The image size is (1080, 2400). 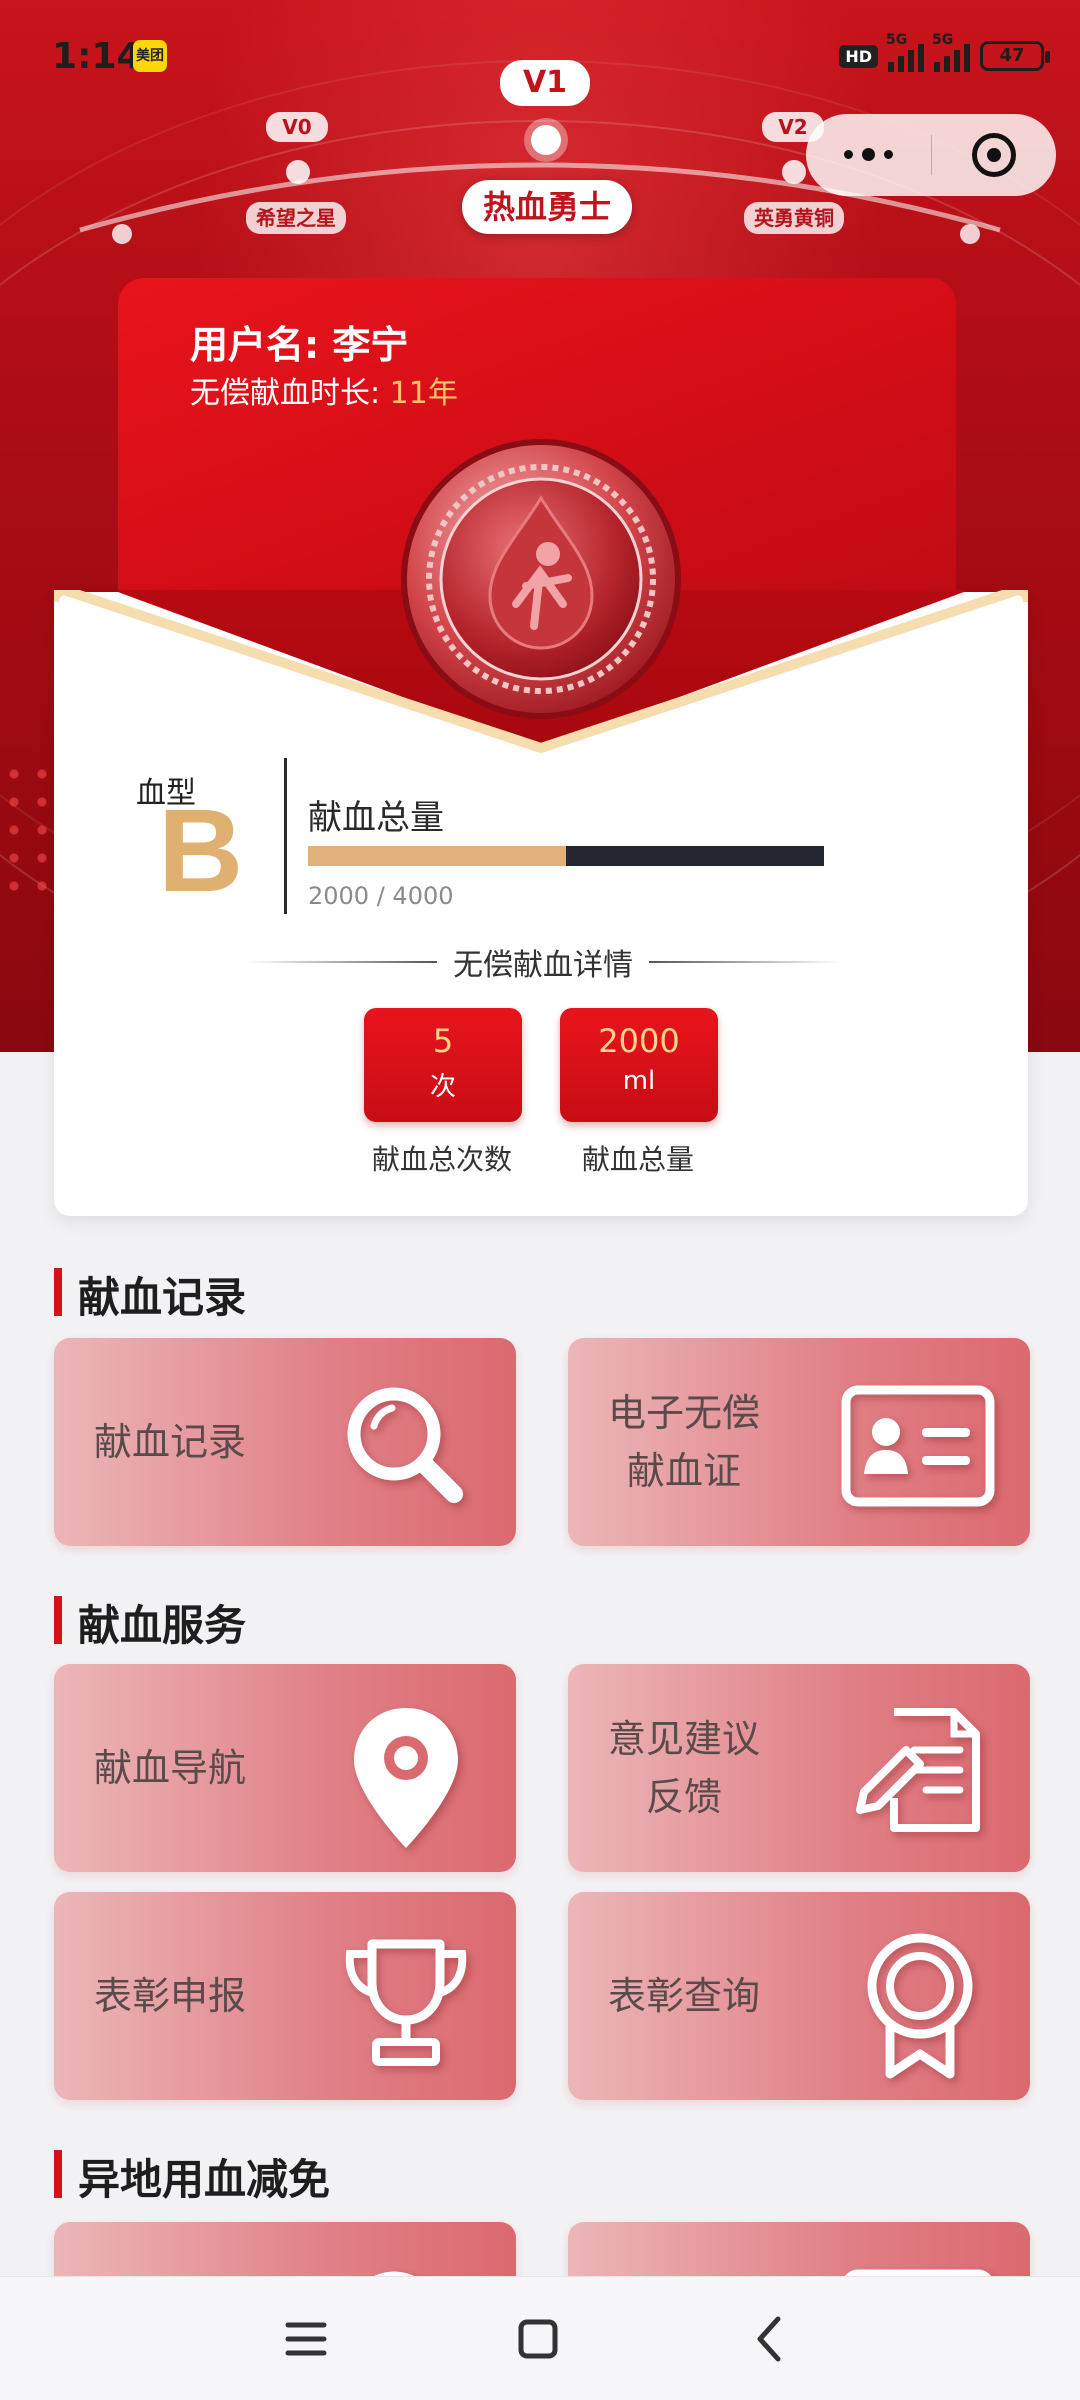 I want to click on menu-button, so click(x=306, y=2339).